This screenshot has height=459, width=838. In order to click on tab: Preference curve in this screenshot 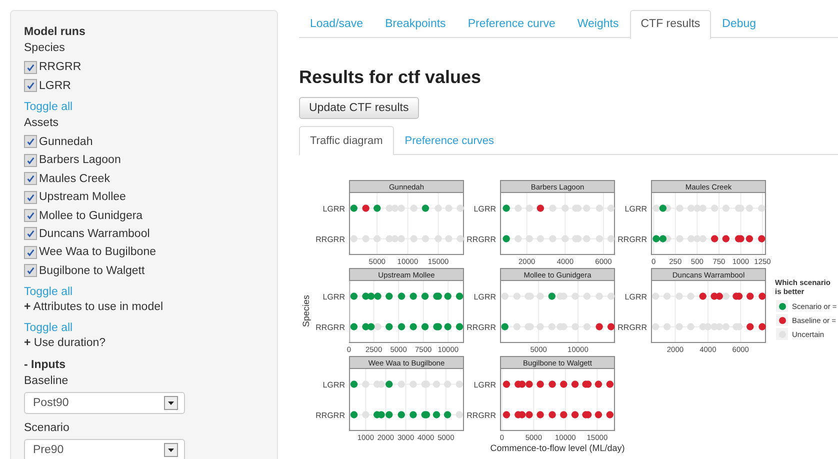, I will do `click(511, 24)`.